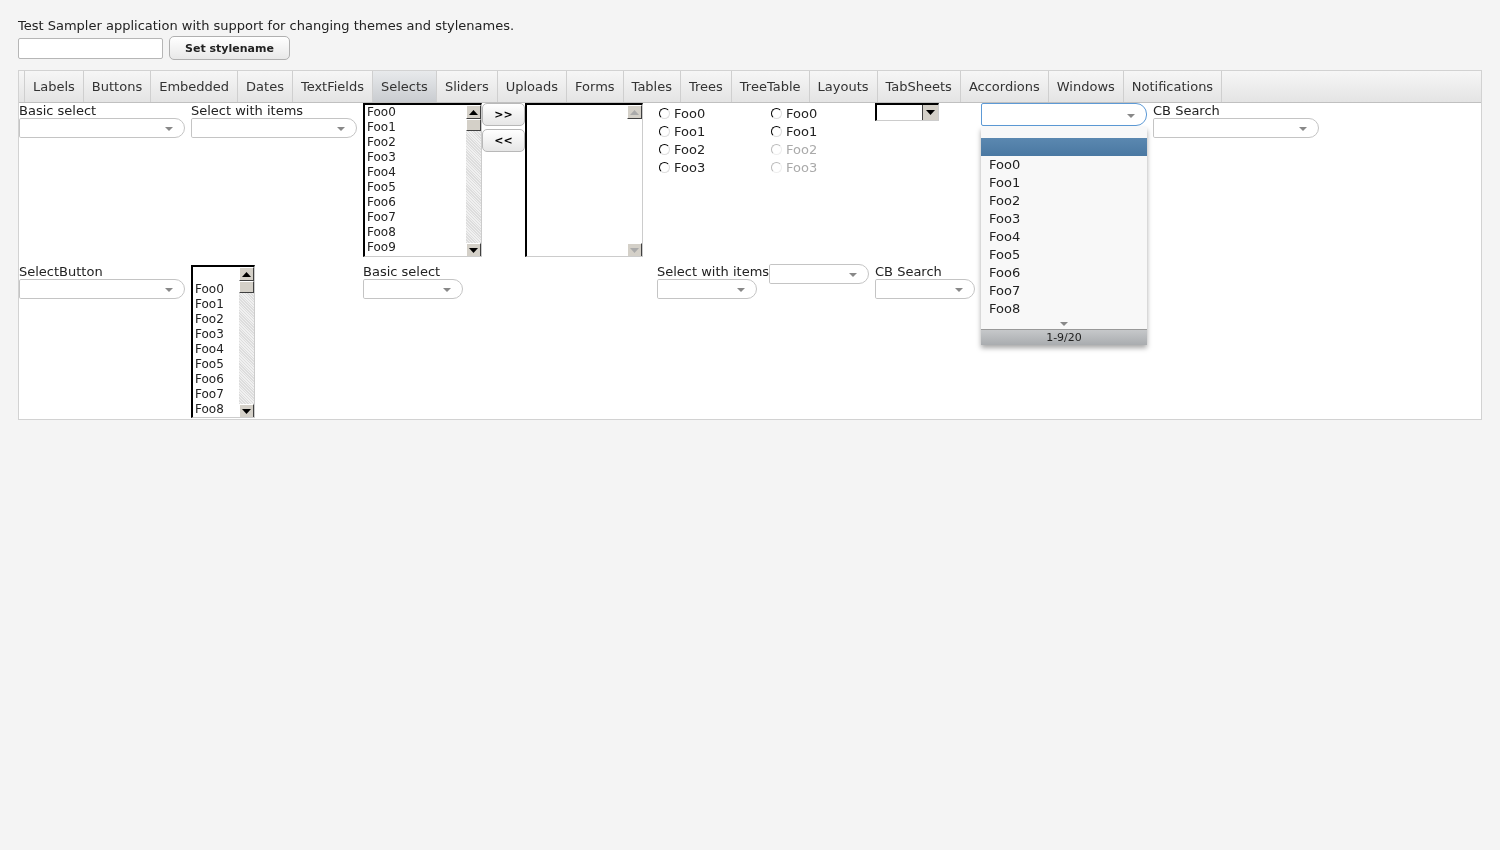  I want to click on add-button: >>, so click(503, 114).